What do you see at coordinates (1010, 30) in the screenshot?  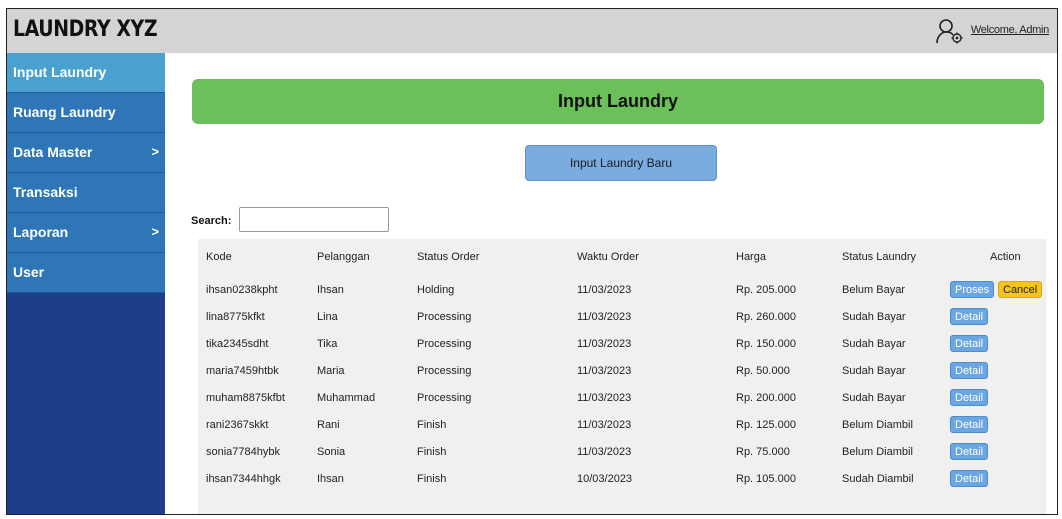 I see `welcome-link: Welcome, Admin` at bounding box center [1010, 30].